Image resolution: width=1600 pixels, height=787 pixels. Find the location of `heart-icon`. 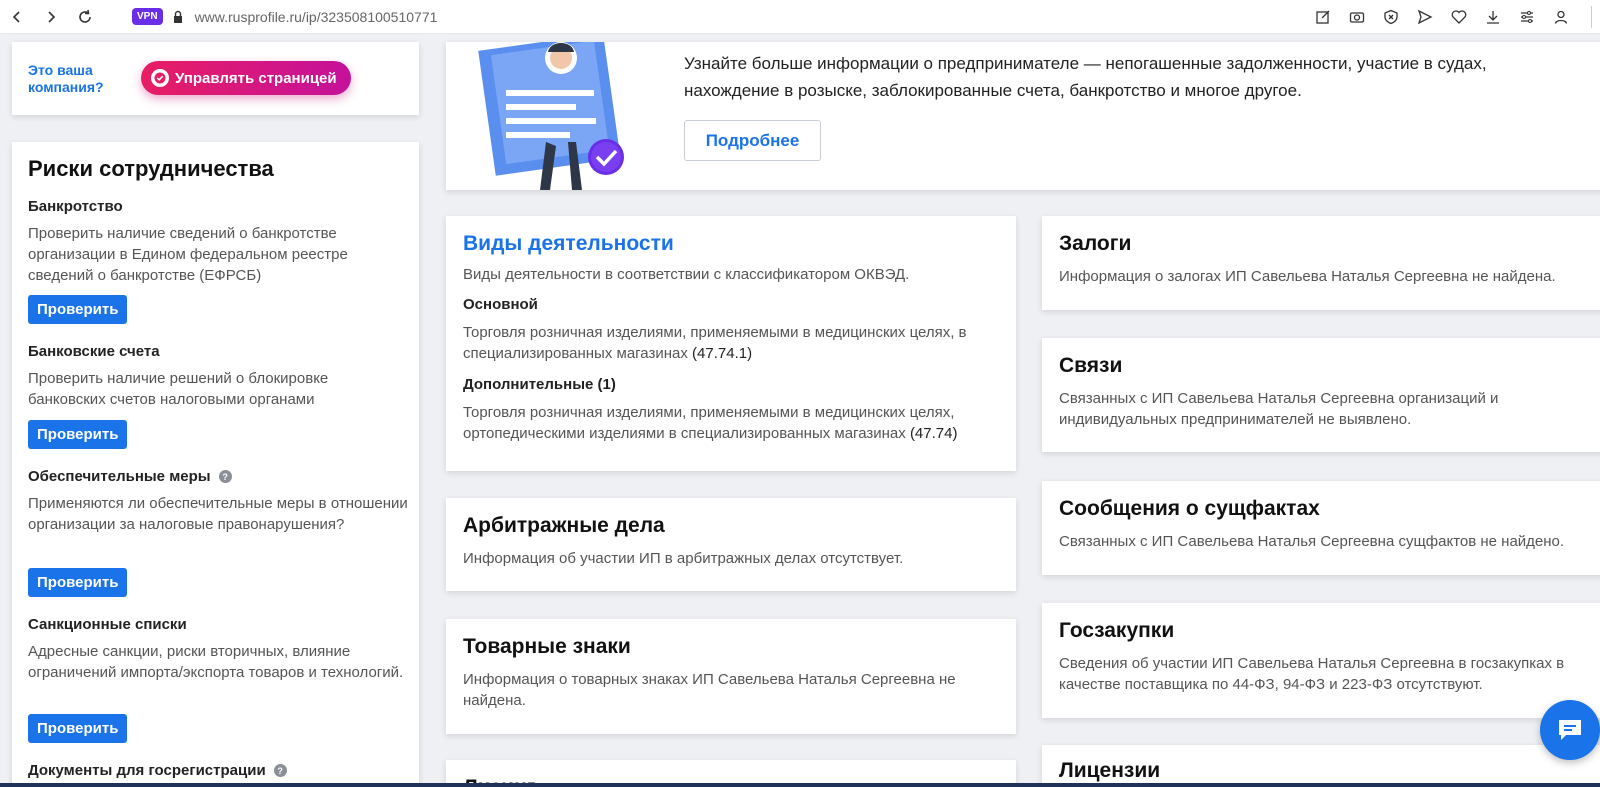

heart-icon is located at coordinates (1459, 17).